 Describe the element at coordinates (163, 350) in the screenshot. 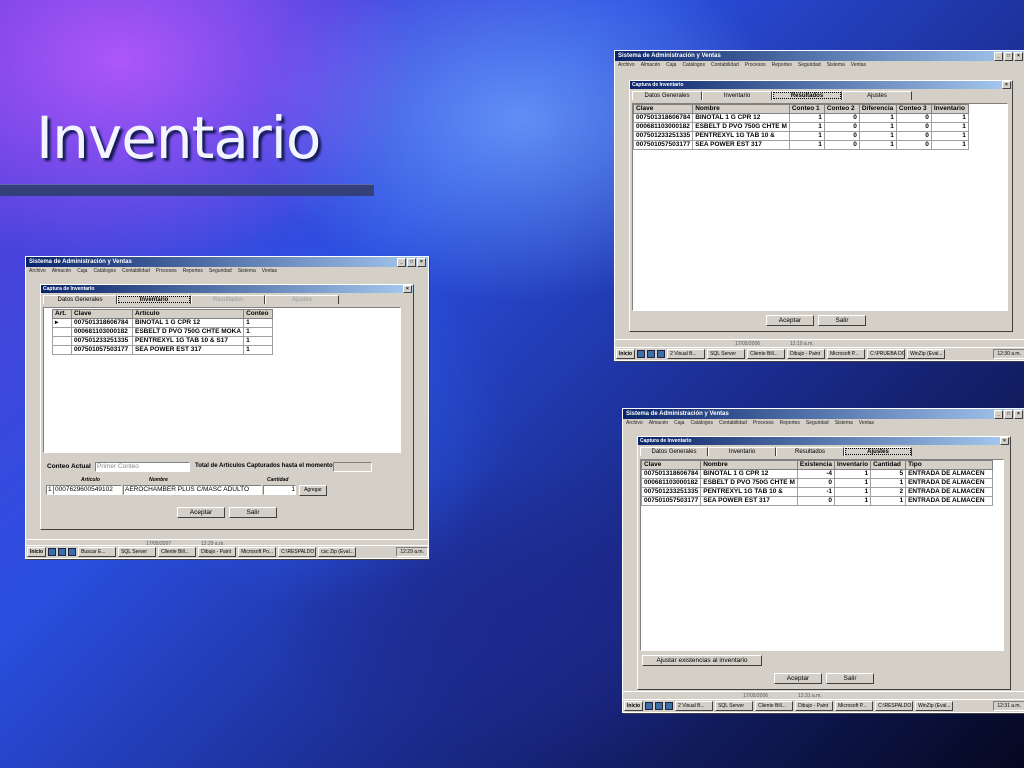

I see `table-row: 007501057503177 SEA POWER EST 317 1` at that location.